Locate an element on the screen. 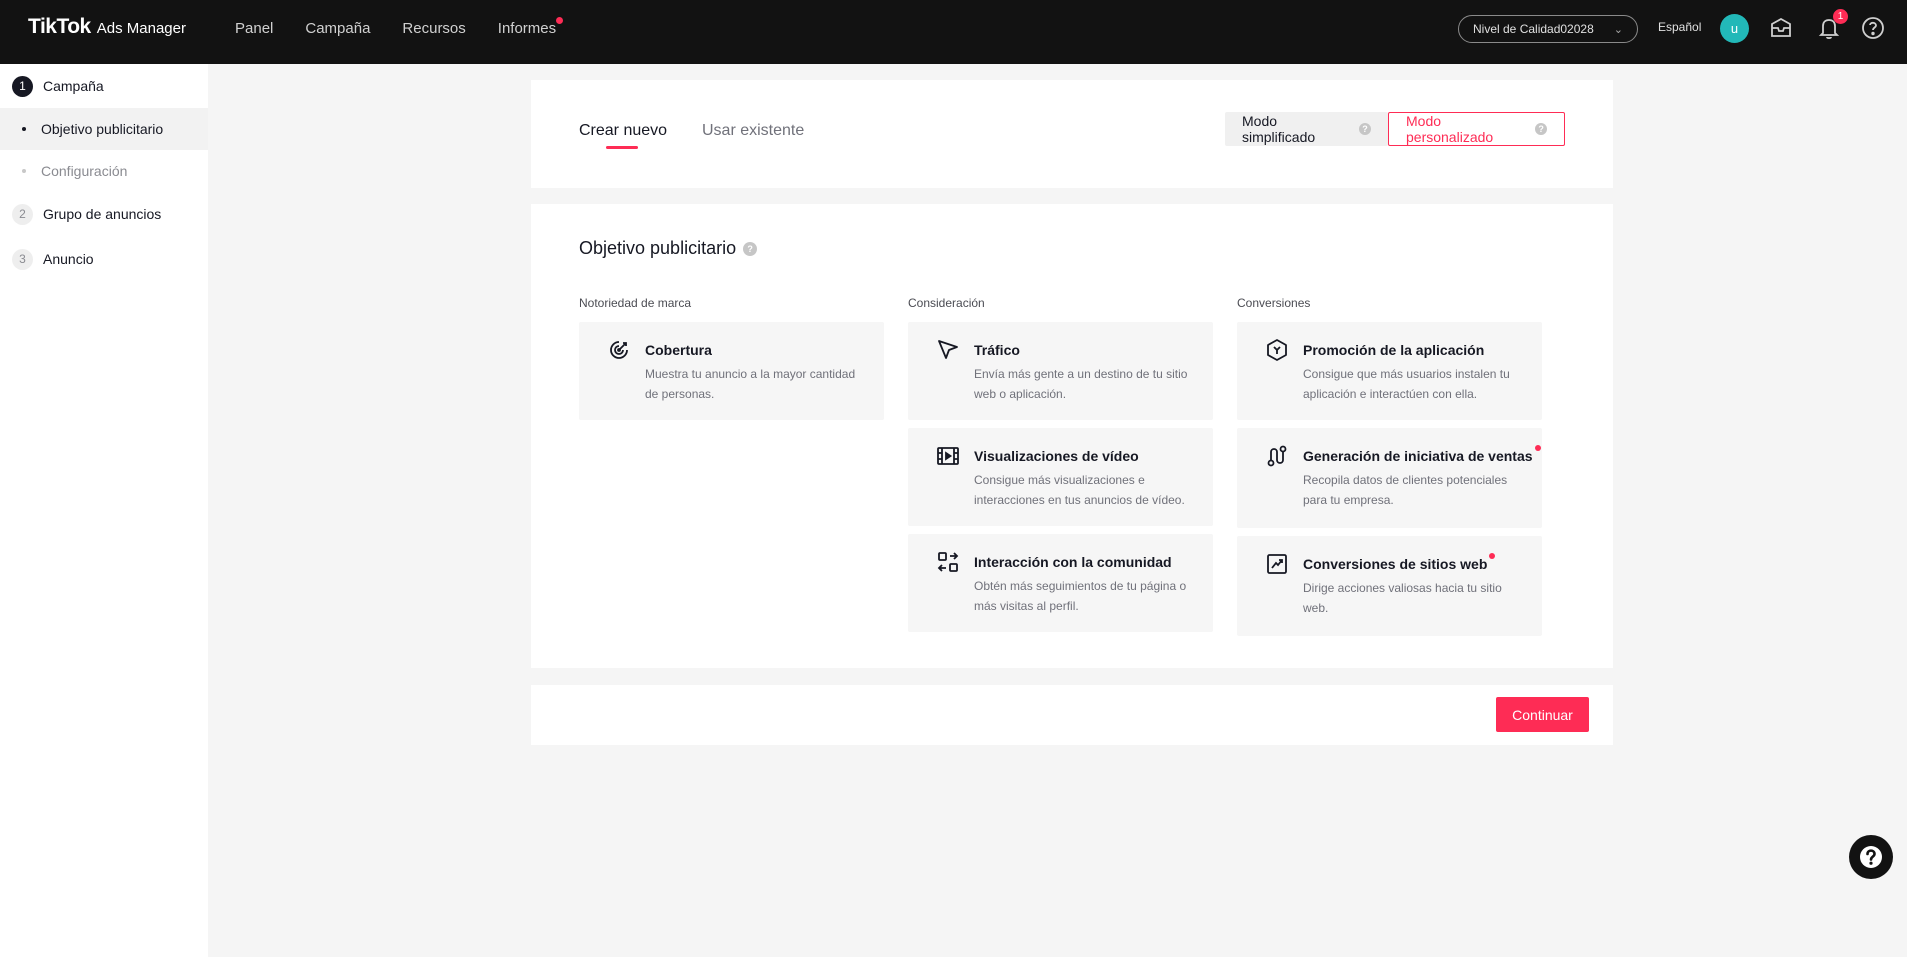 The image size is (1907, 957). avatar: u is located at coordinates (1734, 28).